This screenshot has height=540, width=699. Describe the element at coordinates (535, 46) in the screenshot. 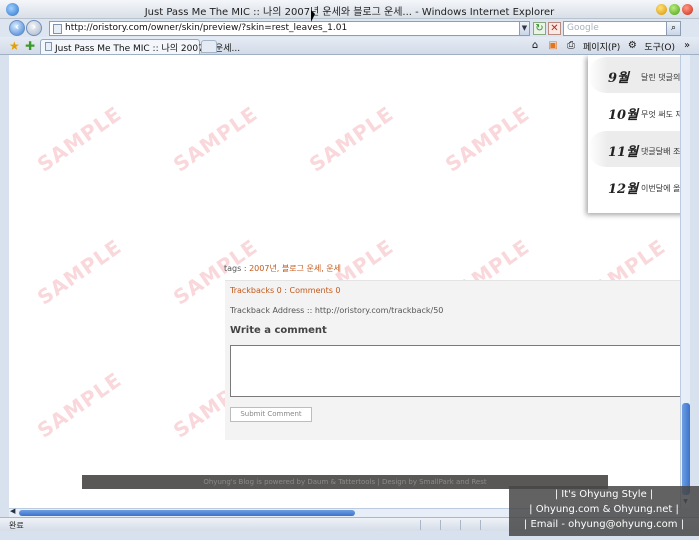

I see `home-icon: ⌂` at that location.